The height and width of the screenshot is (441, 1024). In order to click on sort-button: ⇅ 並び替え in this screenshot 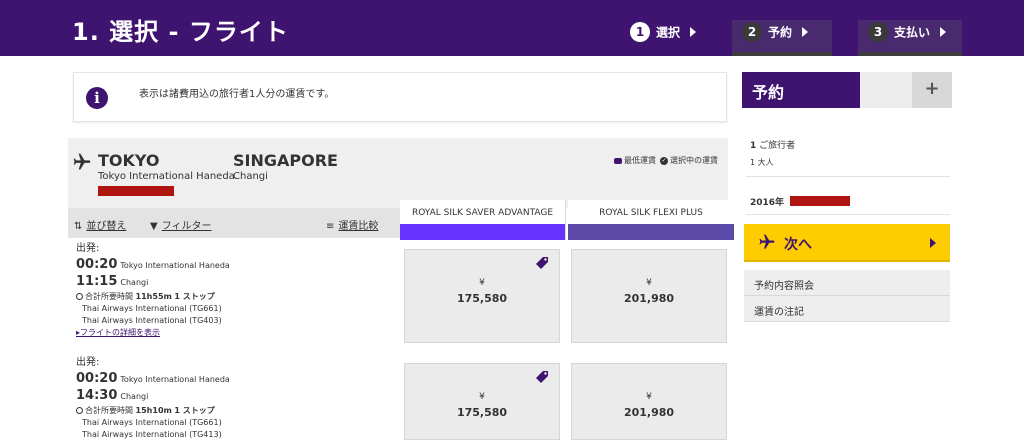, I will do `click(100, 224)`.